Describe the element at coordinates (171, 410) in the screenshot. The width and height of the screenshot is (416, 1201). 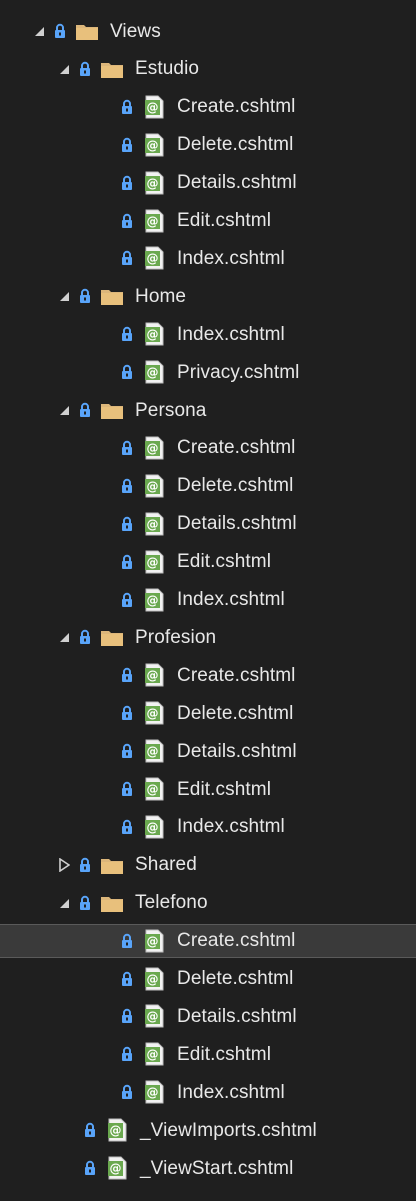
I see `tree-item-label: Persona` at that location.